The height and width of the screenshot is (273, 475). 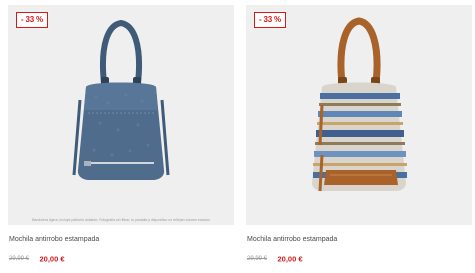 I want to click on woven-backpack-image, so click(x=359, y=104).